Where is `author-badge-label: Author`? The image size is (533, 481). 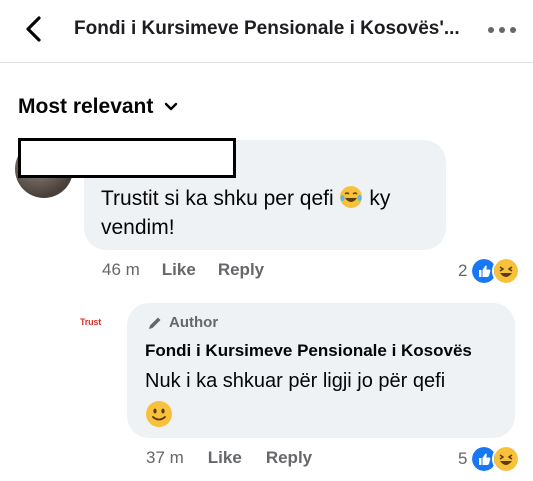 author-badge-label: Author is located at coordinates (194, 322).